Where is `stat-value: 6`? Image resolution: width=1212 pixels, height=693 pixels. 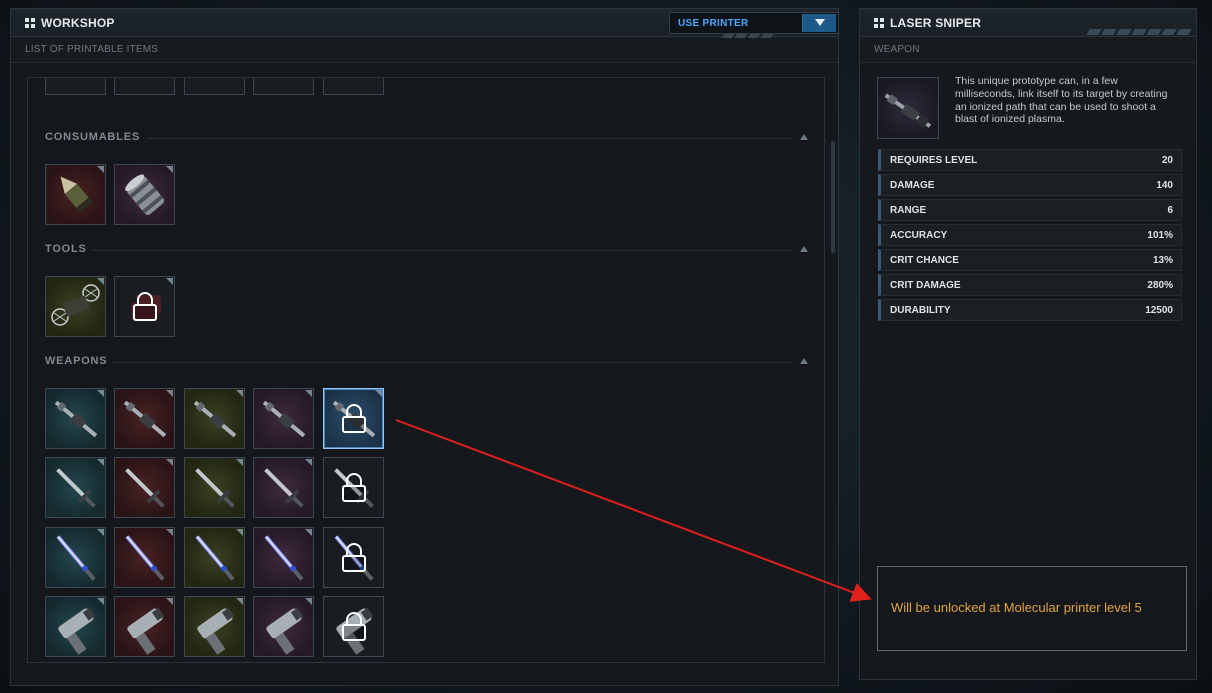 stat-value: 6 is located at coordinates (1170, 210).